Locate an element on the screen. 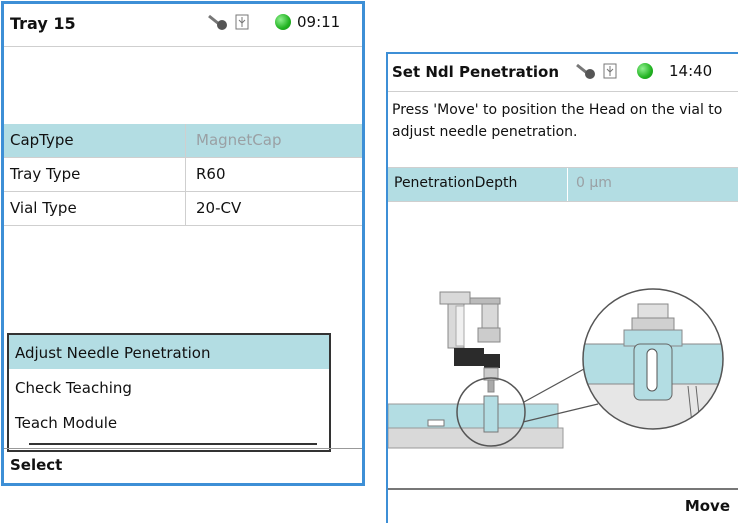 Image resolution: width=738 pixels, height=523 pixels. field-row-vial-type: Vial Type 20-CV is located at coordinates (183, 209).